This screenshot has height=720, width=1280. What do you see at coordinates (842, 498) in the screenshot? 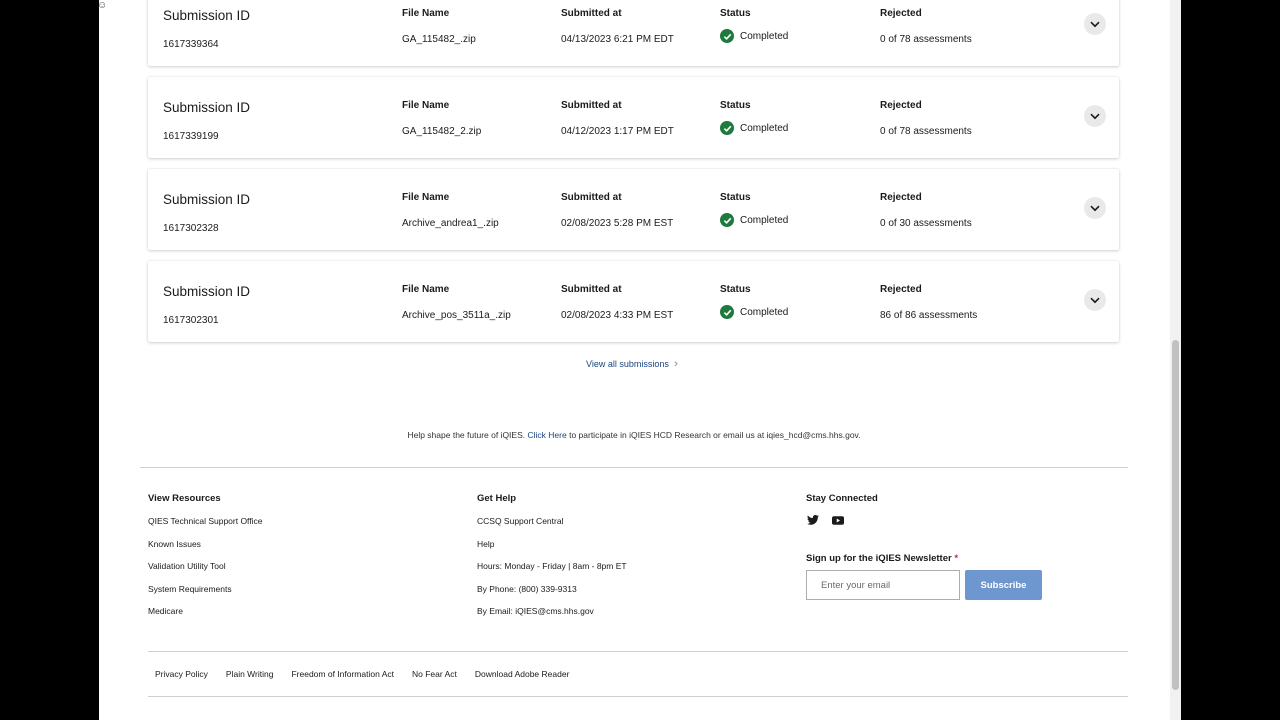
I see `stay-connected-title: Stay Connected` at bounding box center [842, 498].